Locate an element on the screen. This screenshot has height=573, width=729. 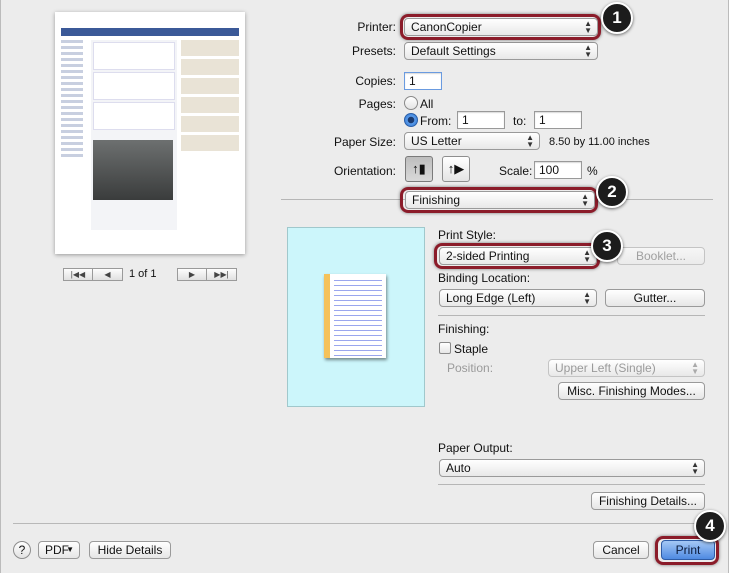
paper-size-label: Paper Size: is located at coordinates (364, 142).